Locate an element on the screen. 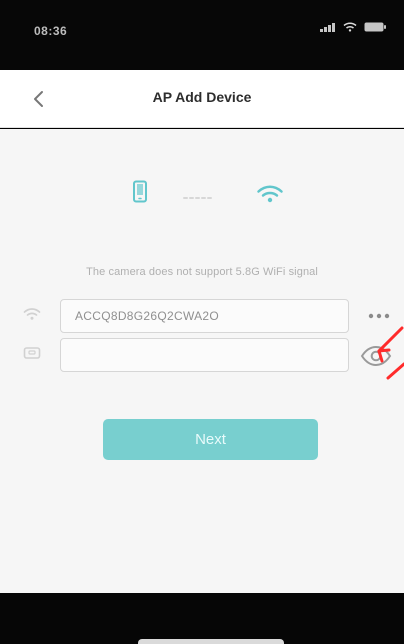 This screenshot has height=644, width=404. dash-icon is located at coordinates (199, 199).